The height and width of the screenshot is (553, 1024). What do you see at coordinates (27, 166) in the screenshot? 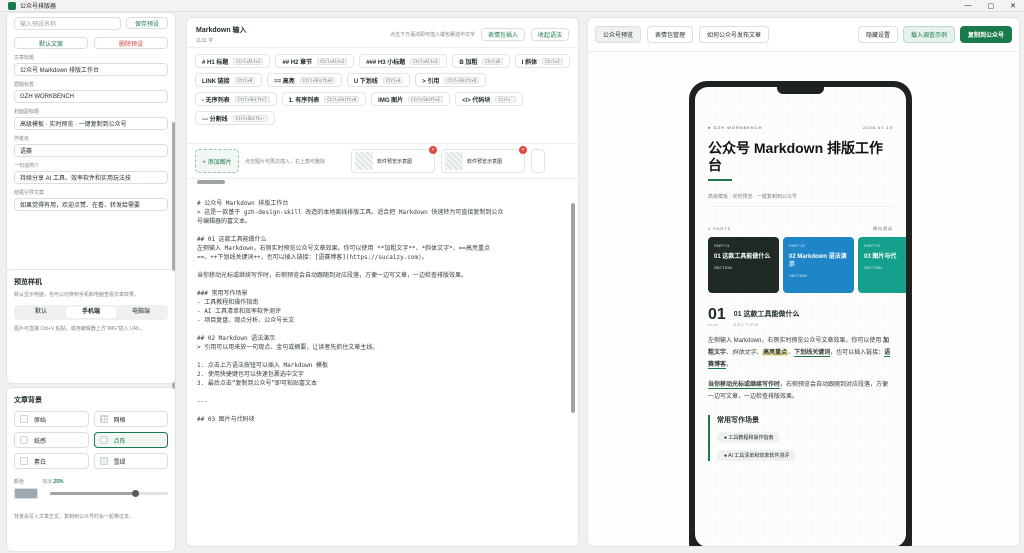
I see `field-label: 一句话简介` at bounding box center [27, 166].